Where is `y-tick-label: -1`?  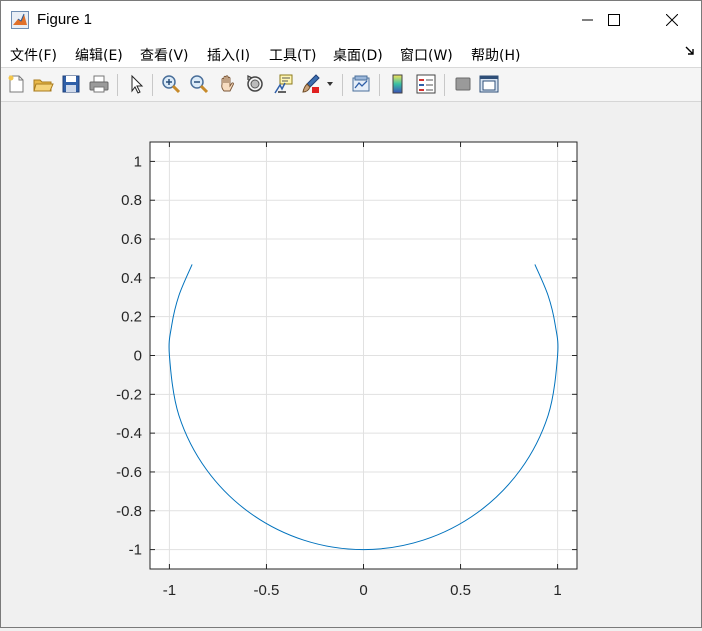 y-tick-label: -1 is located at coordinates (135, 550).